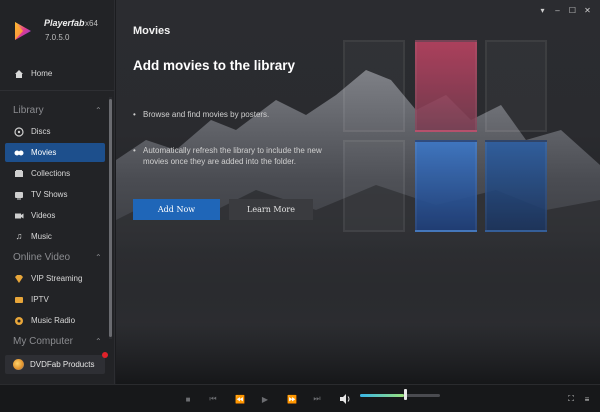 The image size is (600, 412). Describe the element at coordinates (19, 174) in the screenshot. I see `collections-icon` at that location.